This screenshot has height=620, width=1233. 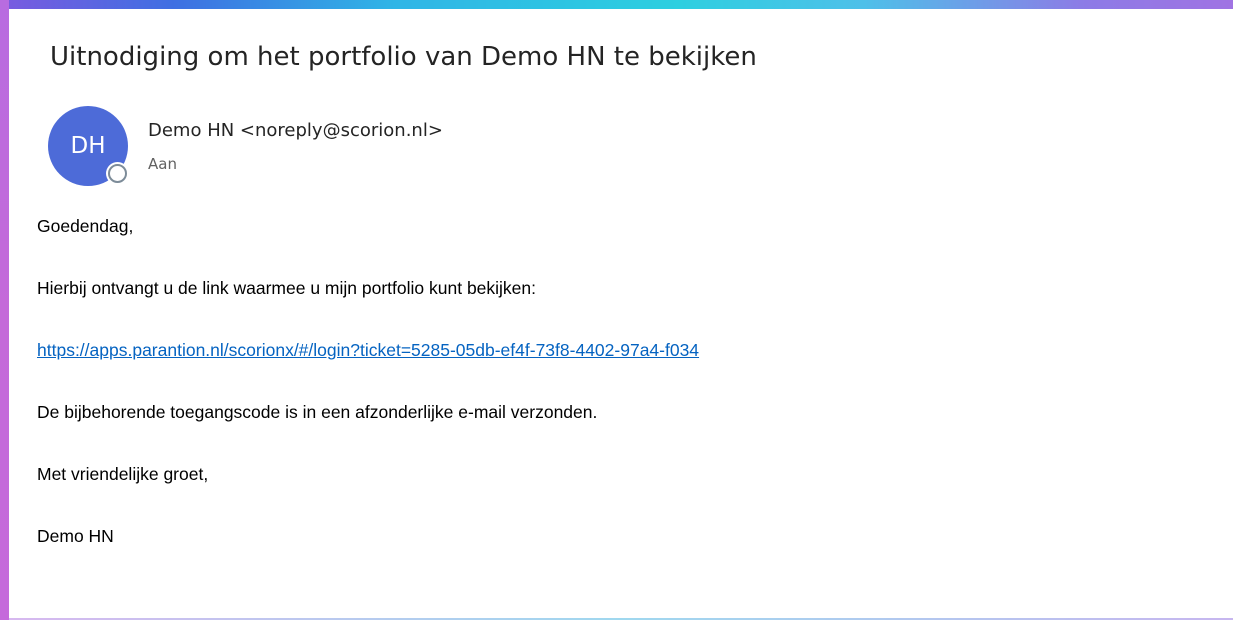 What do you see at coordinates (75, 536) in the screenshot?
I see `signature-text: Demo HN` at bounding box center [75, 536].